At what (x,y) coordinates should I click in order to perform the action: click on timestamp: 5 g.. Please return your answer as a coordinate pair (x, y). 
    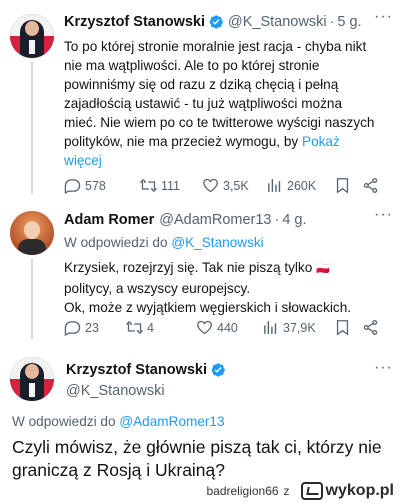
    Looking at the image, I should click on (349, 22).